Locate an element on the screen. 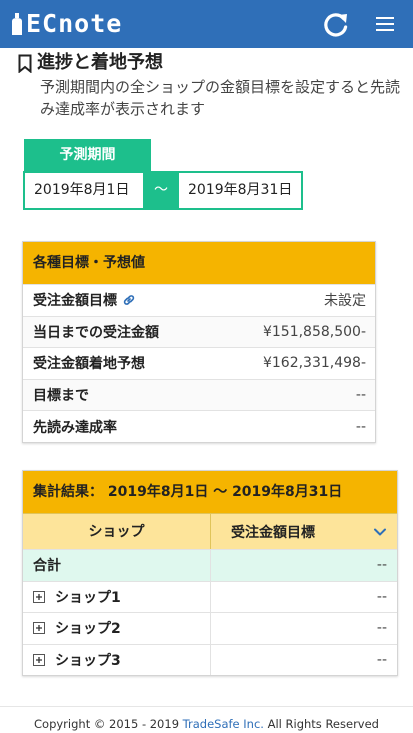  start-date-field: 2019年8月1日 is located at coordinates (84, 190).